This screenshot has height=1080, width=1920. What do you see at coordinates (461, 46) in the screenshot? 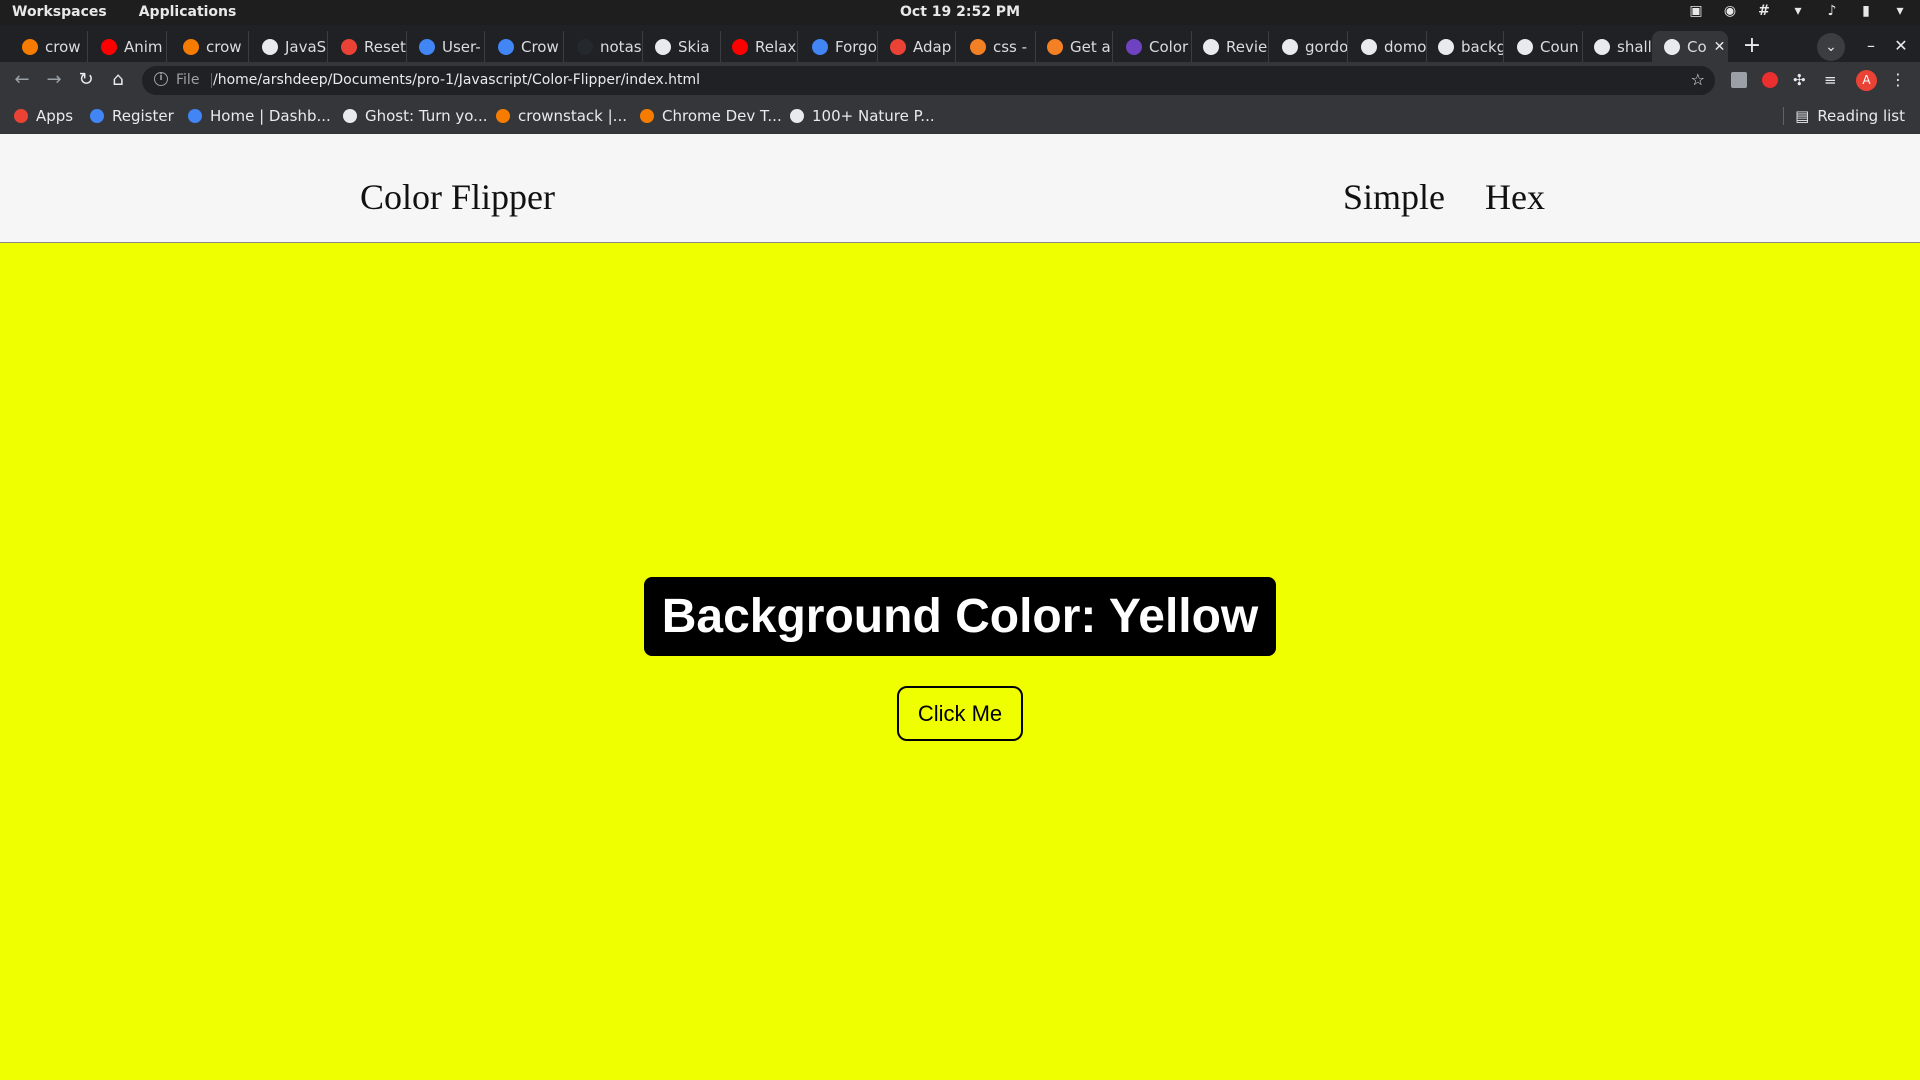
I see `tab-label: User-` at bounding box center [461, 46].